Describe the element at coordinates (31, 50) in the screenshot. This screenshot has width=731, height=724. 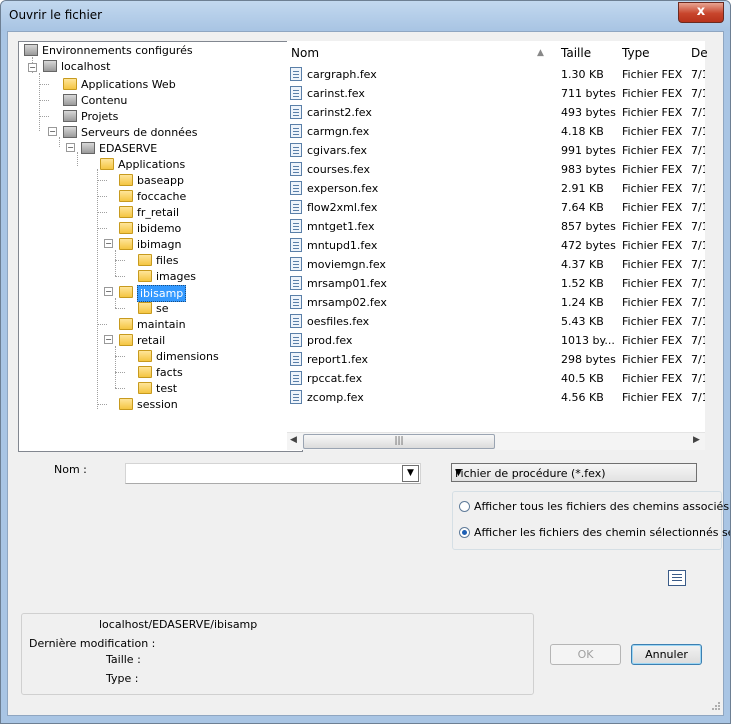
I see `network-icon` at that location.